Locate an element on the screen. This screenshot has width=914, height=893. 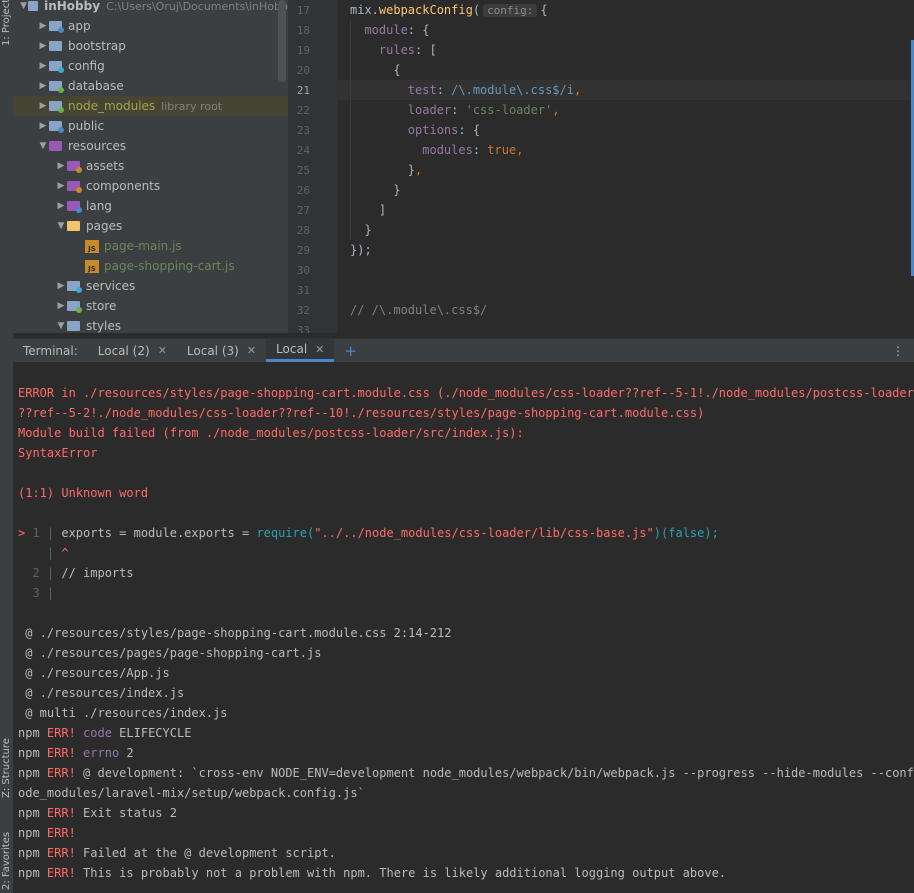
tree-item-label: app is located at coordinates (79, 26).